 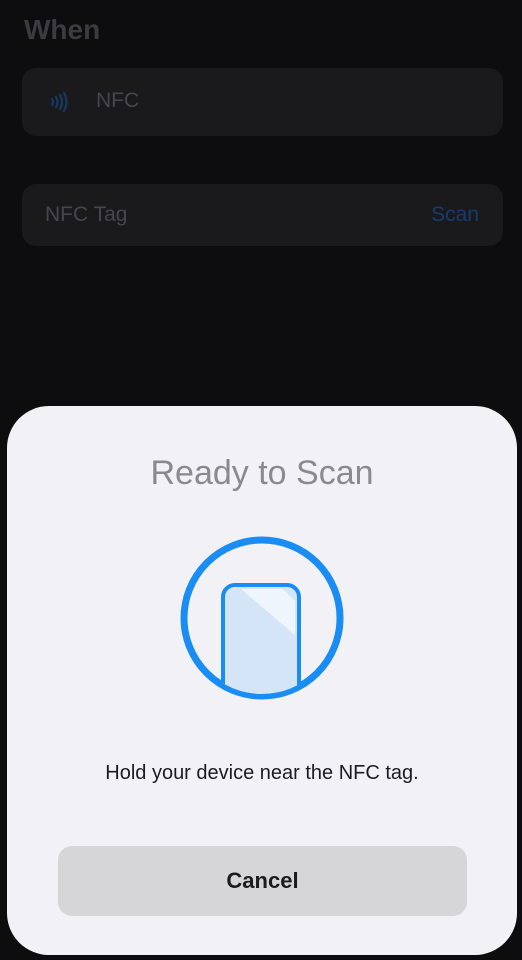 I want to click on cancel-button: Cancel, so click(x=262, y=881).